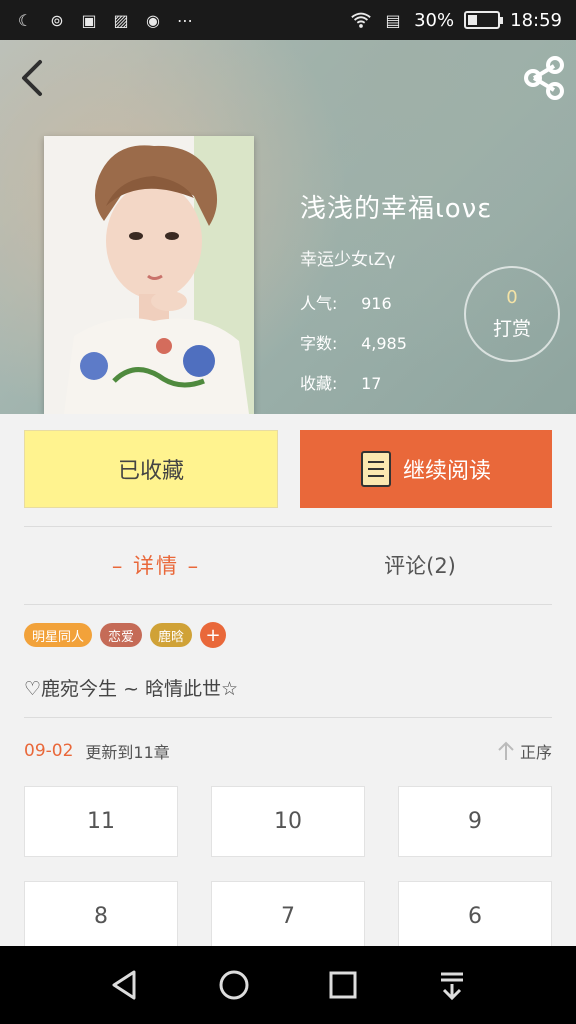  I want to click on update-info: 09-02 更新到11章, so click(97, 751).